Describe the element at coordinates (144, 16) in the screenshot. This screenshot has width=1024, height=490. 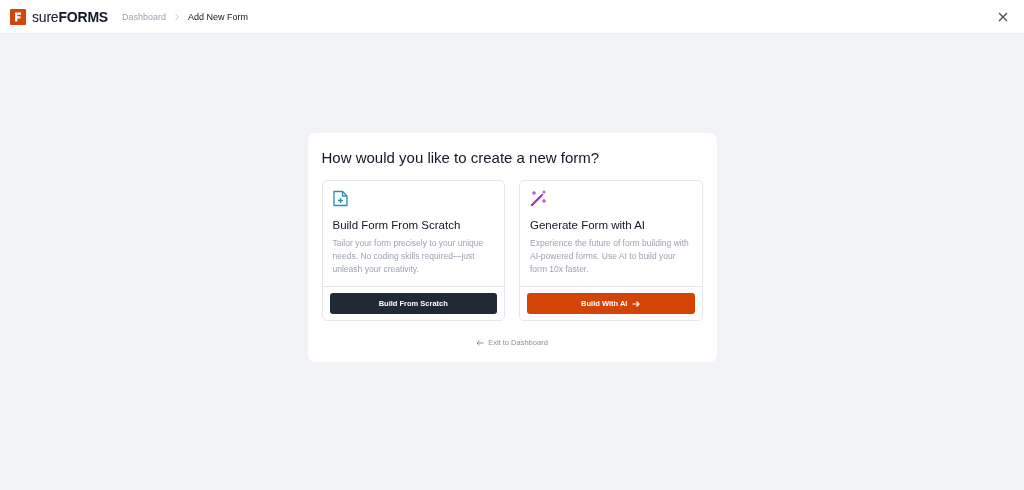
I see `breadcrumb-link: Dashboard` at that location.